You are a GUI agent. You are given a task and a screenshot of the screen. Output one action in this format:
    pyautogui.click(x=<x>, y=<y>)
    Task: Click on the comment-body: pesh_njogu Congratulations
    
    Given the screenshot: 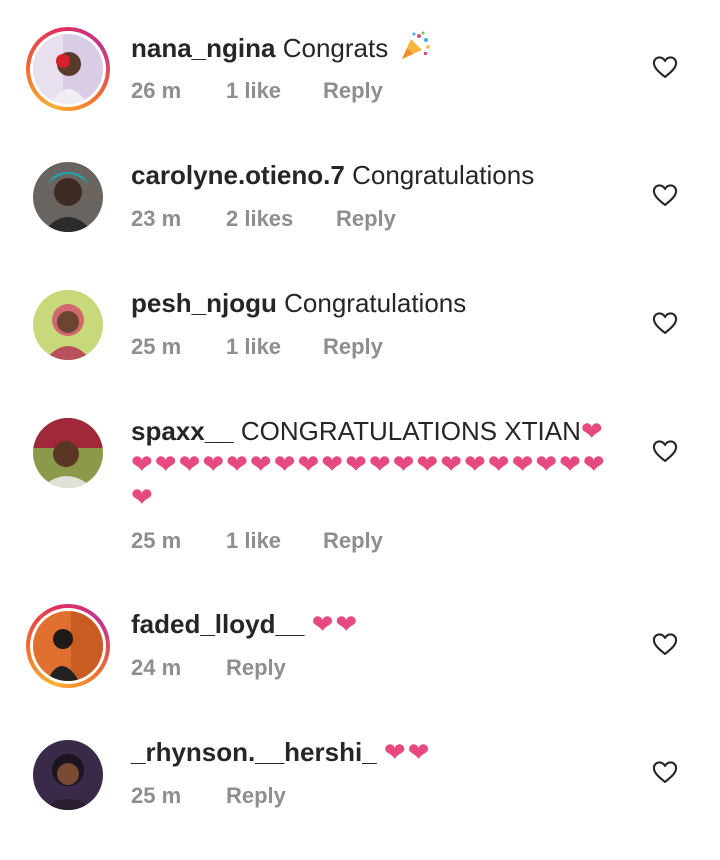 What is the action you would take?
    pyautogui.click(x=371, y=303)
    